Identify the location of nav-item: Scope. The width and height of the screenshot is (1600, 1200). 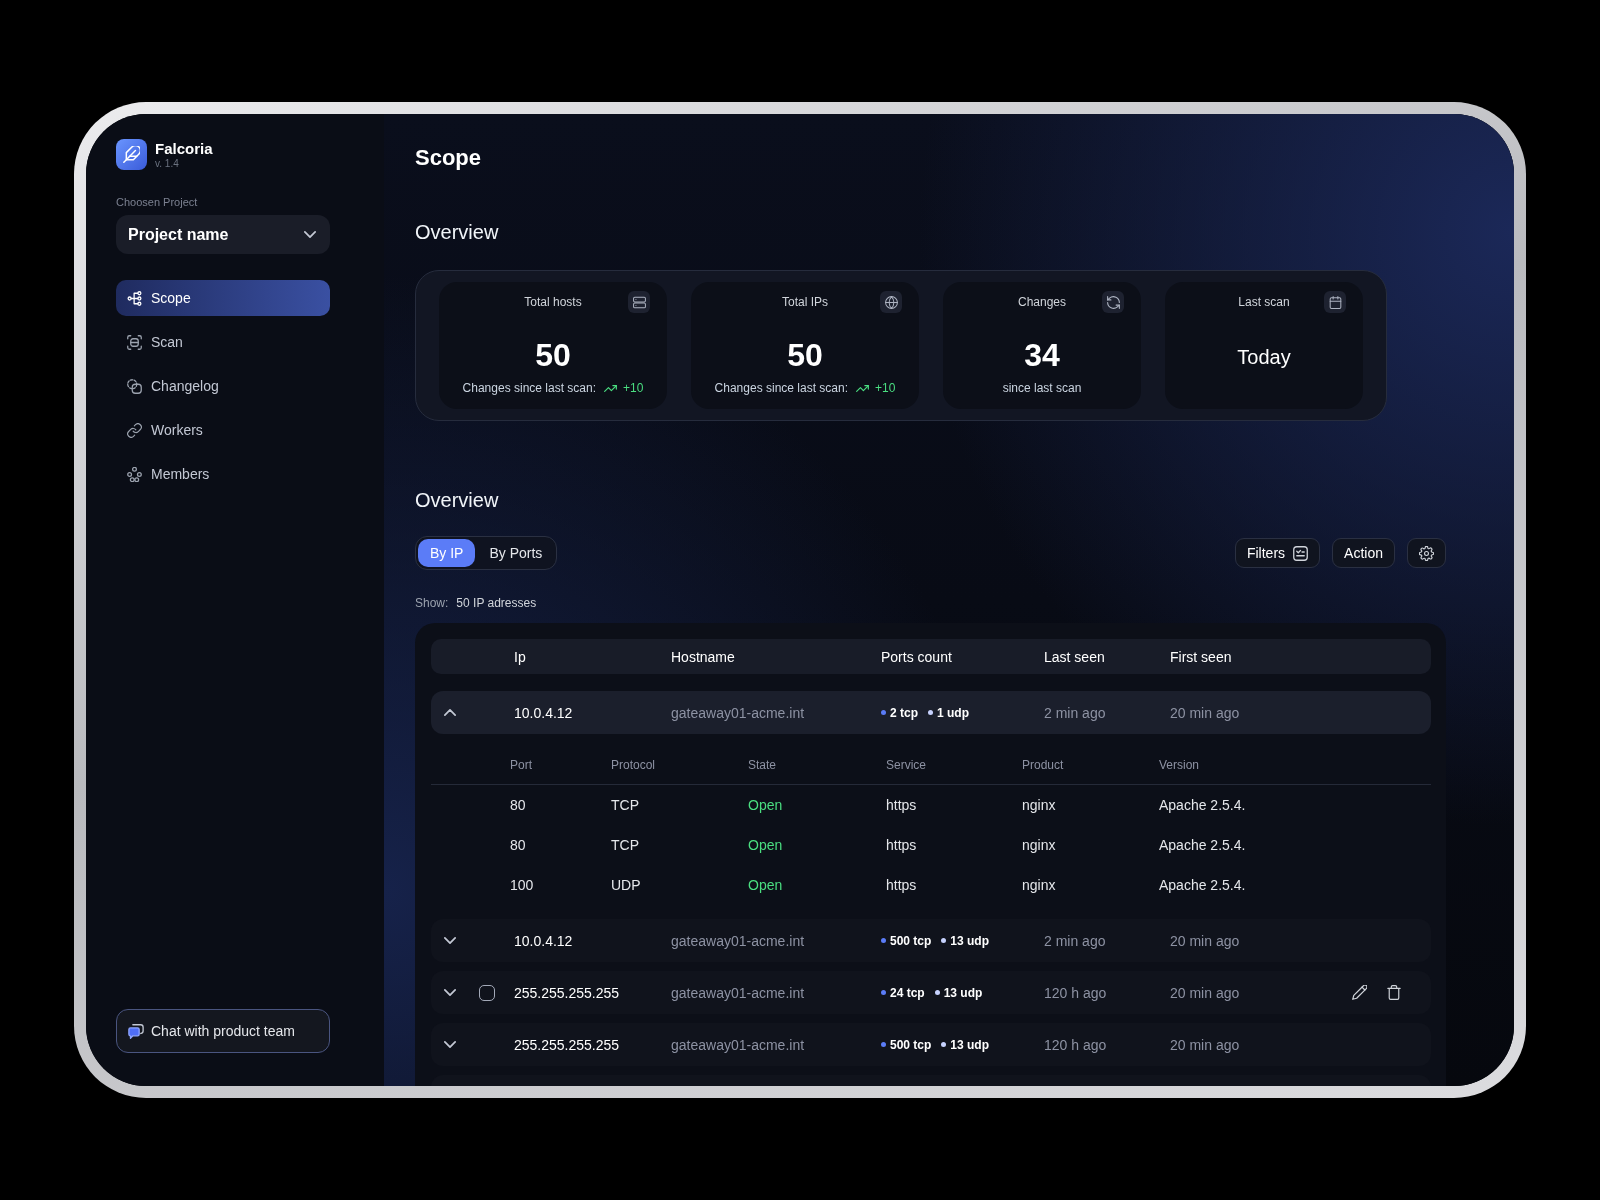
(223, 298).